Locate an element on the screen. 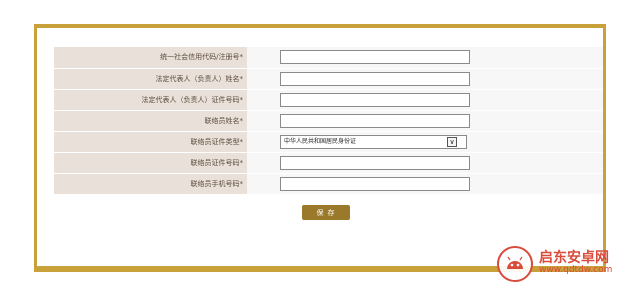  liaison-id-type-cell: 中华人民共和国居民身份证 ∨ is located at coordinates (425, 142).